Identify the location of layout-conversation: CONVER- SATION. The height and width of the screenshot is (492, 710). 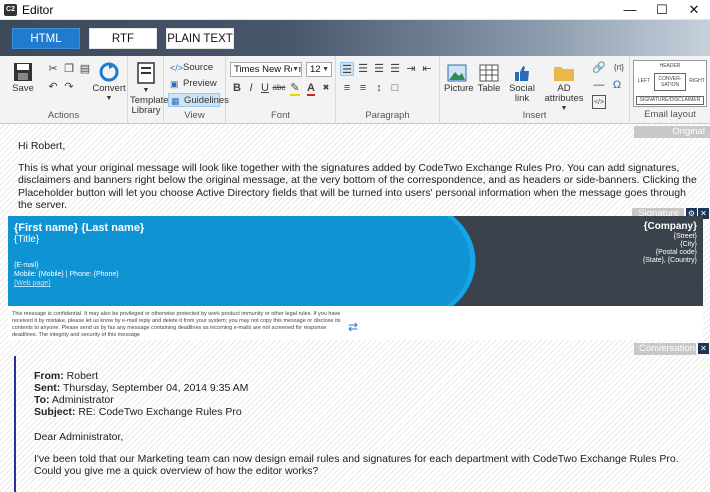
(670, 82).